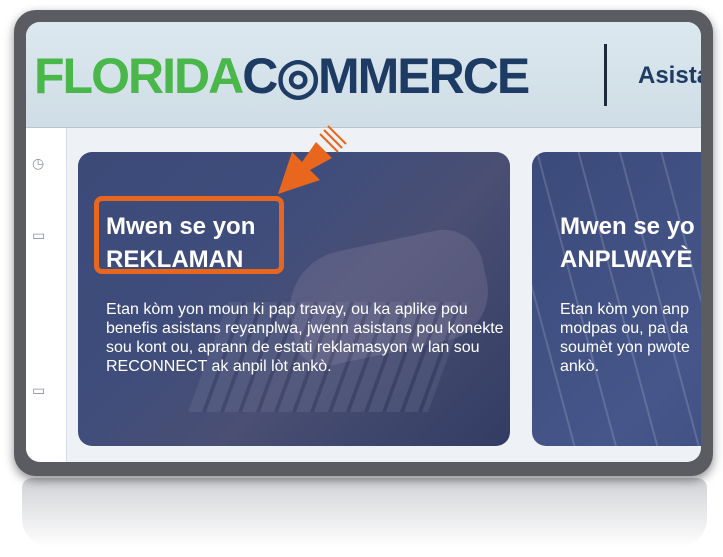  Describe the element at coordinates (41, 390) in the screenshot. I see `card-icon: ▭` at that location.